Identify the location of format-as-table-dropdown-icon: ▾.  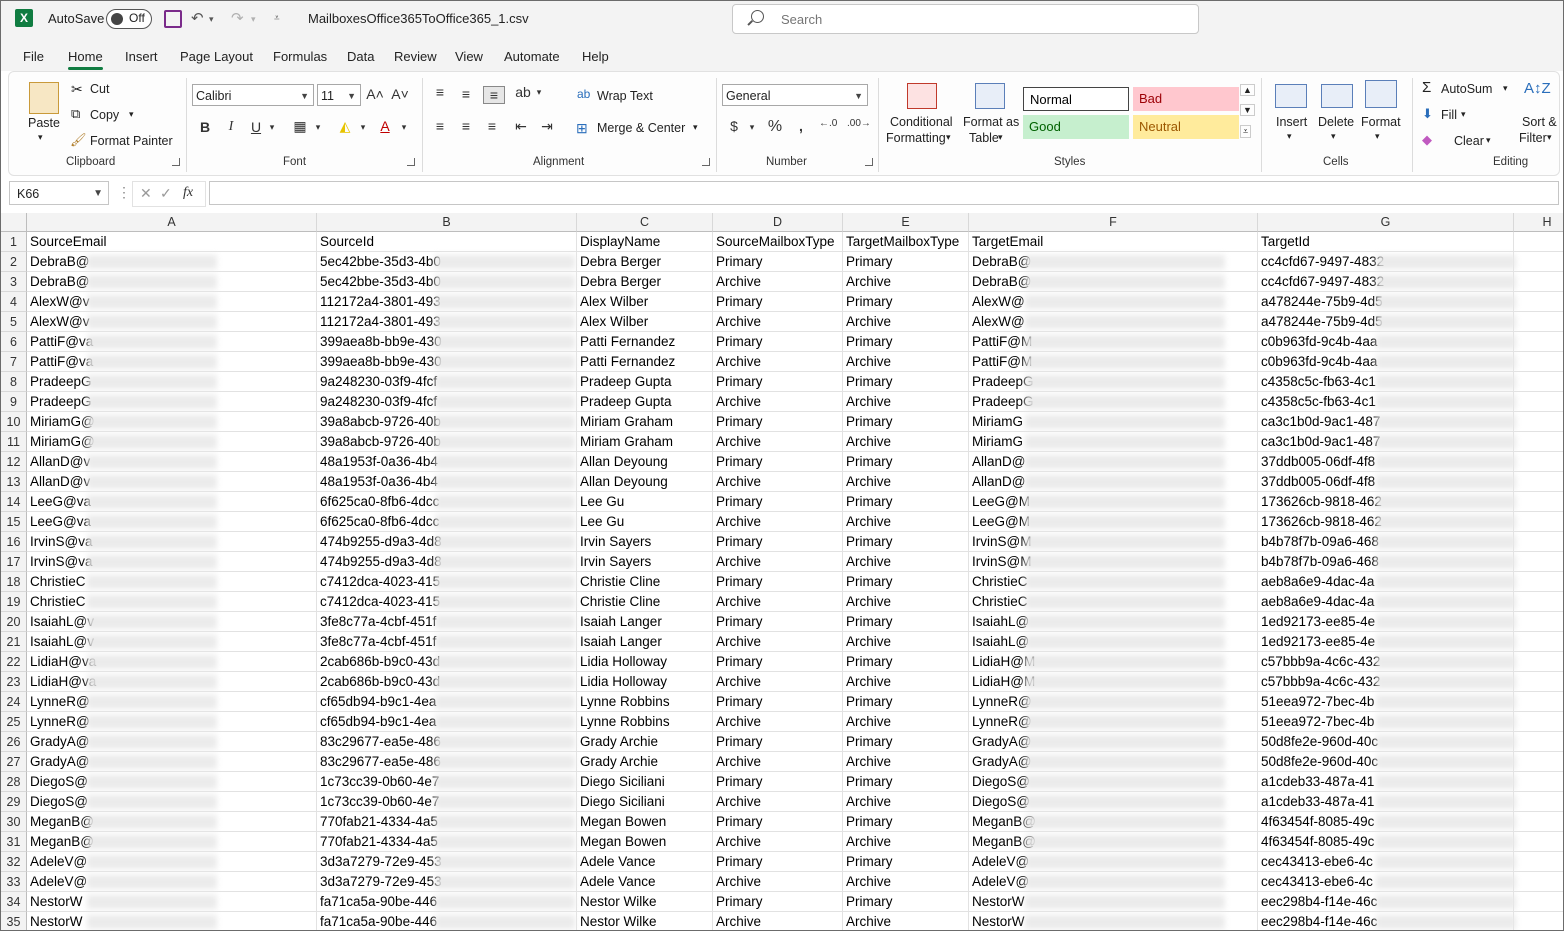
(1000, 137).